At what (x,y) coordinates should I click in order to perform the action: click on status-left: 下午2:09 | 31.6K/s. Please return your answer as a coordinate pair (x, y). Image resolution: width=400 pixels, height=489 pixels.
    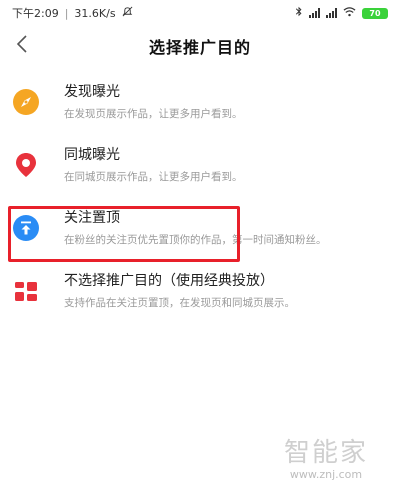
    Looking at the image, I should click on (72, 13).